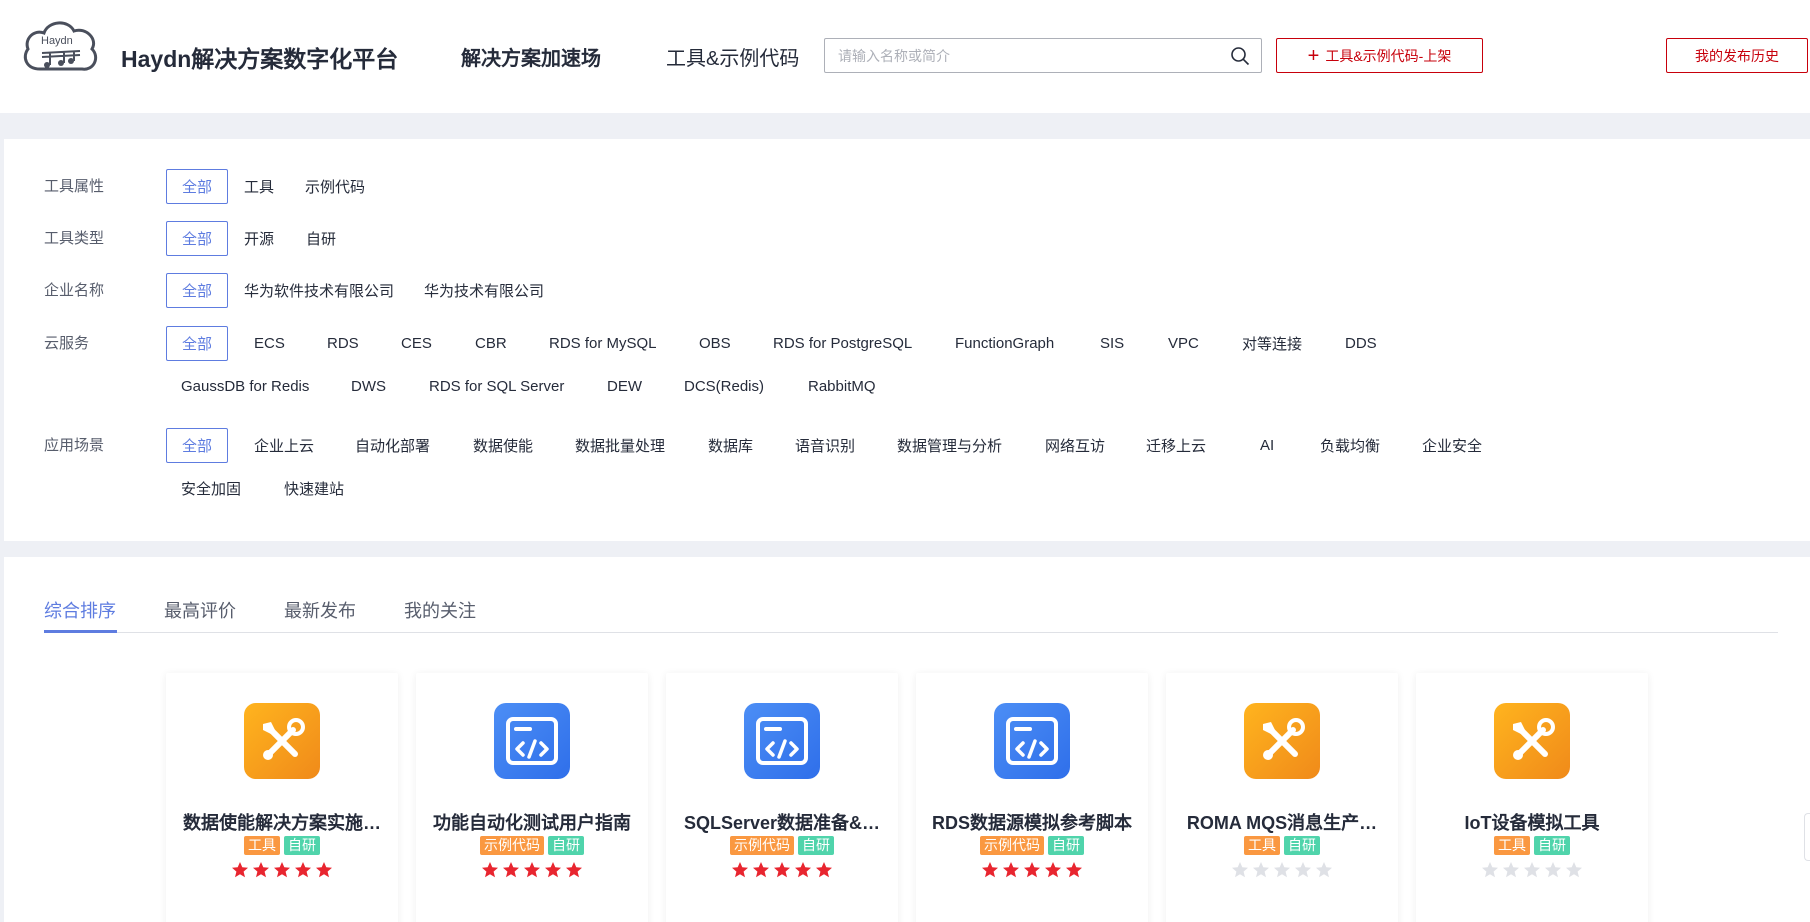  Describe the element at coordinates (57, 41) in the screenshot. I see `svg-text: Haydn` at that location.